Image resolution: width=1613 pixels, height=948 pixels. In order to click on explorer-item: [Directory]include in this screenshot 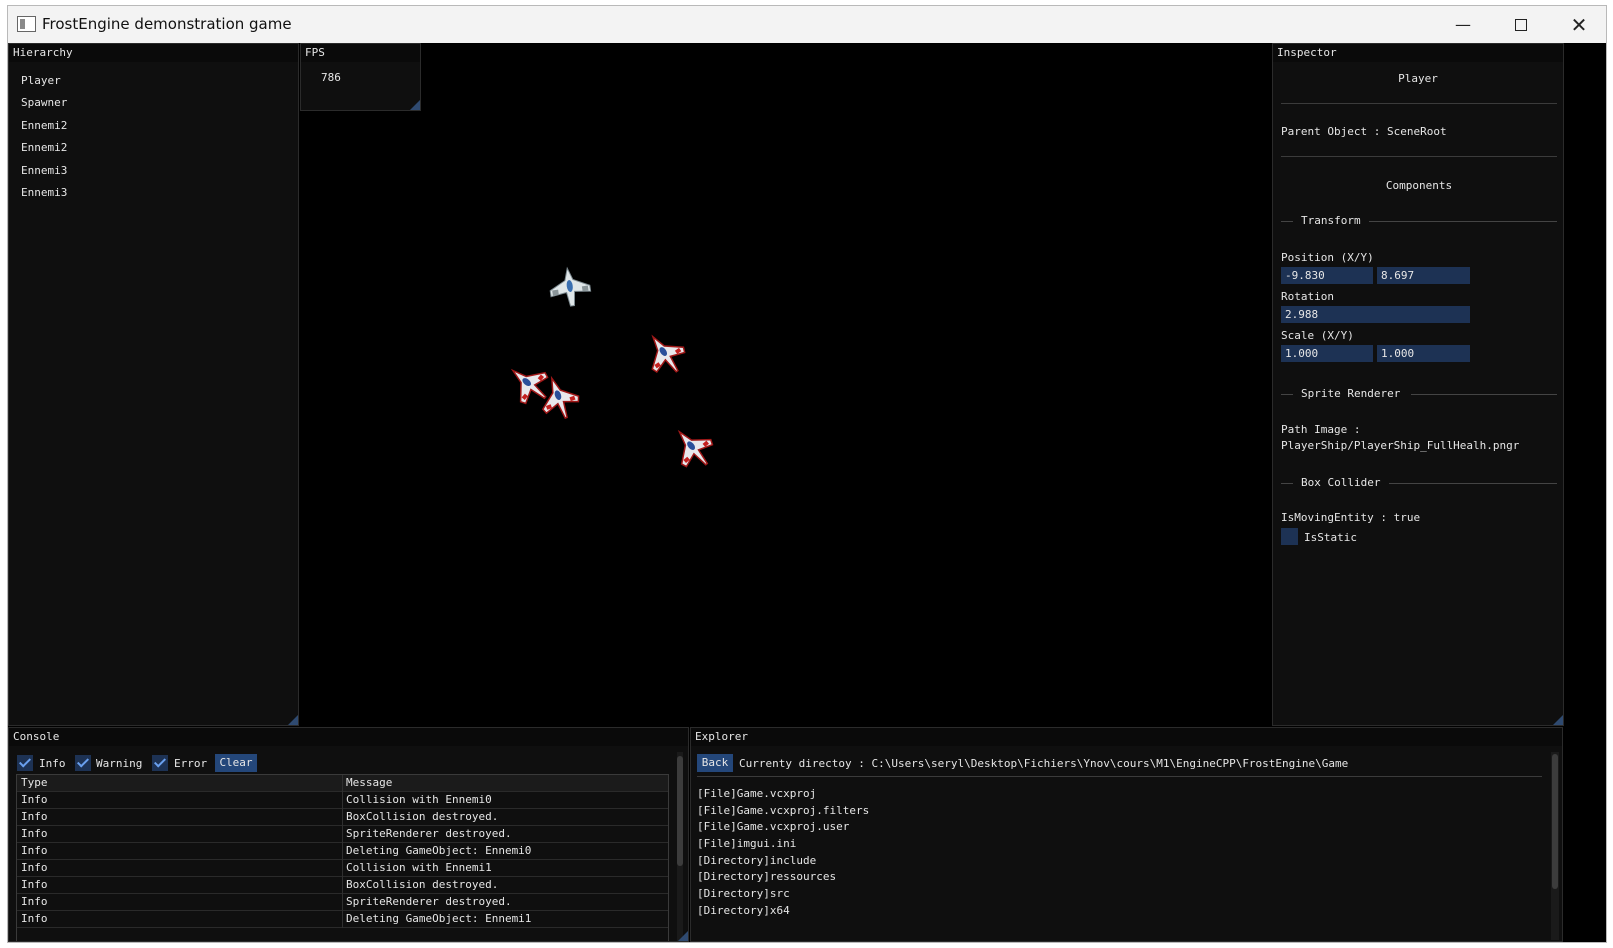, I will do `click(756, 860)`.